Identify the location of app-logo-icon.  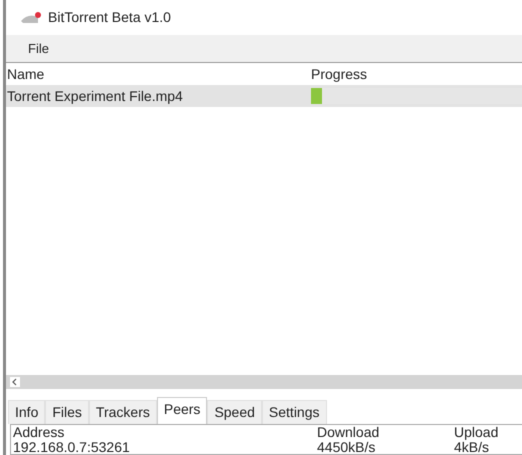
(31, 17).